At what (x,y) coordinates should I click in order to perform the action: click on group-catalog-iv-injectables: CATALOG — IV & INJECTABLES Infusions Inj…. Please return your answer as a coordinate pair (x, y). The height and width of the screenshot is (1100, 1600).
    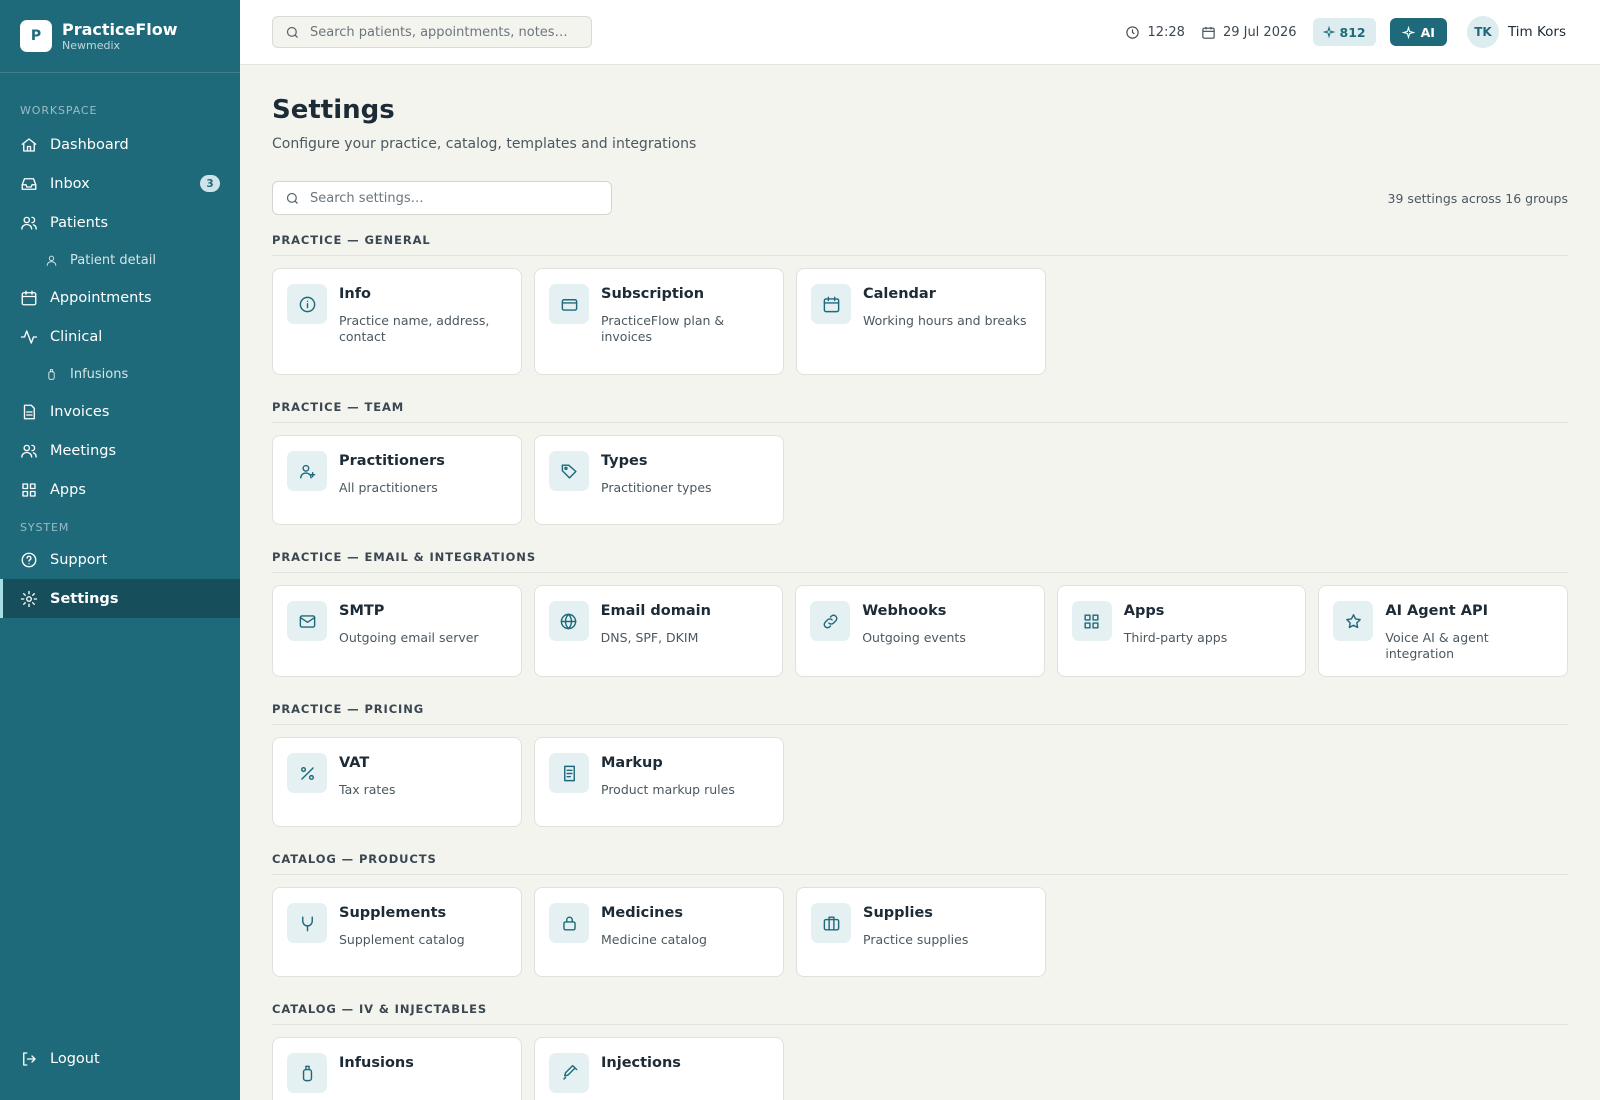
    Looking at the image, I should click on (920, 1049).